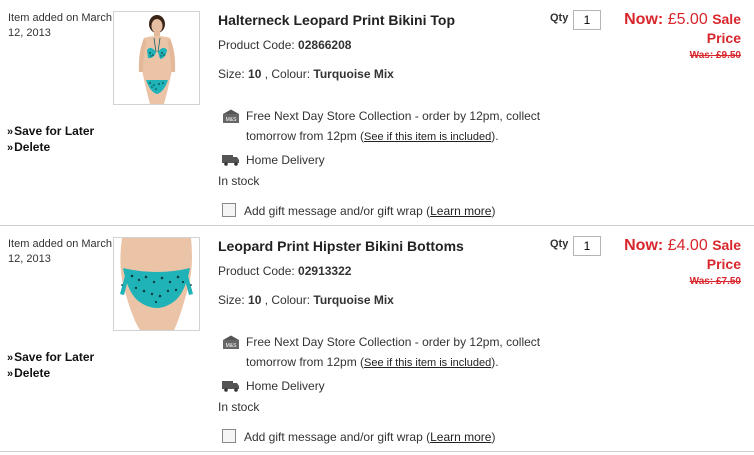 This screenshot has width=754, height=455. Describe the element at coordinates (336, 20) in the screenshot. I see `product-title: Halterneck Leopard Print Bikini Top` at that location.